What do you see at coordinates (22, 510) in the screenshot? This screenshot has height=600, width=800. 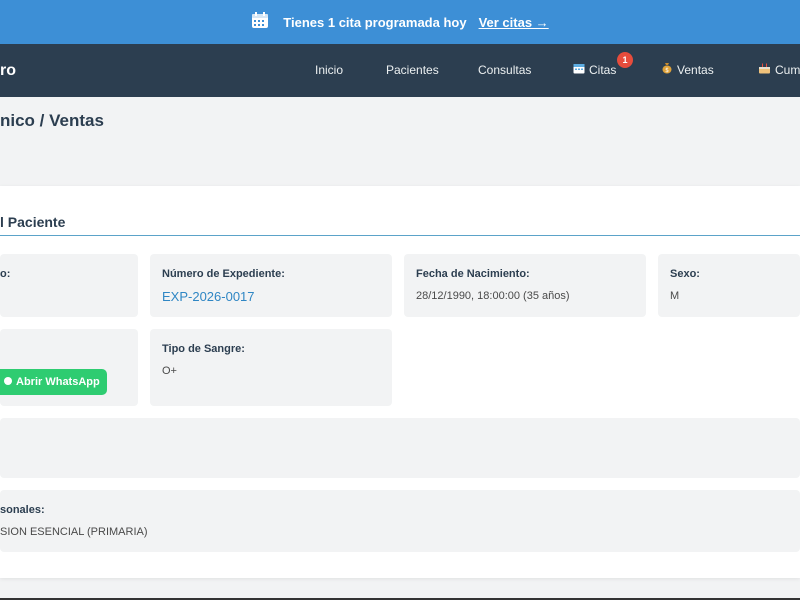 I see `field-label: sonales:` at bounding box center [22, 510].